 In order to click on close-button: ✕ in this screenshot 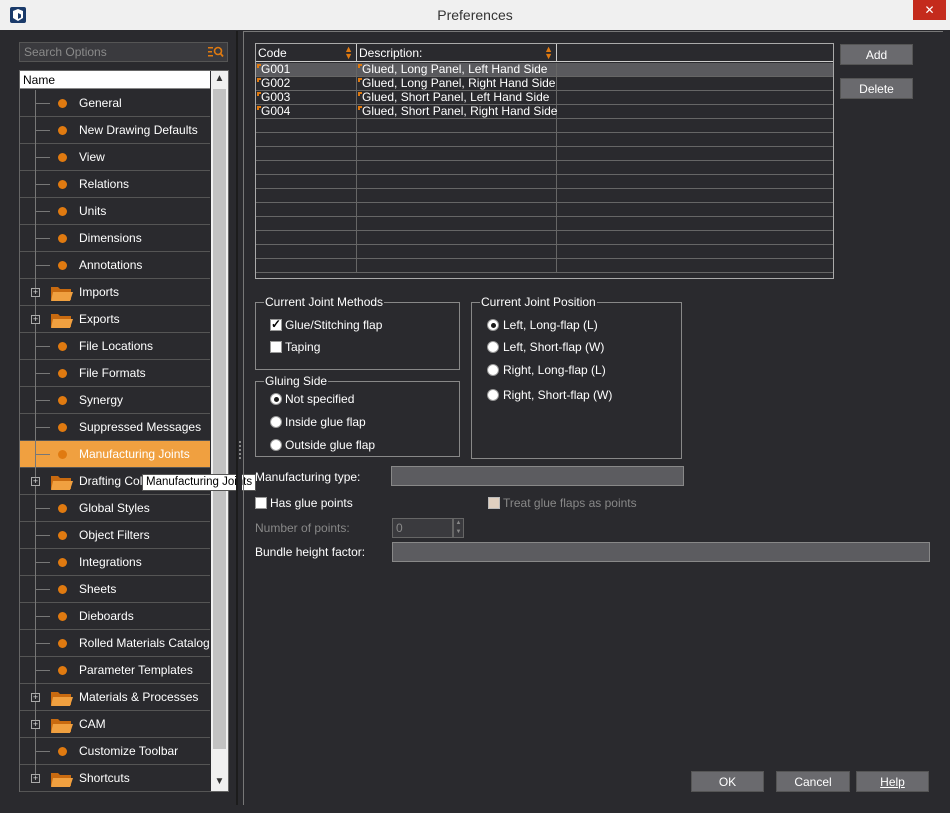, I will do `click(929, 10)`.